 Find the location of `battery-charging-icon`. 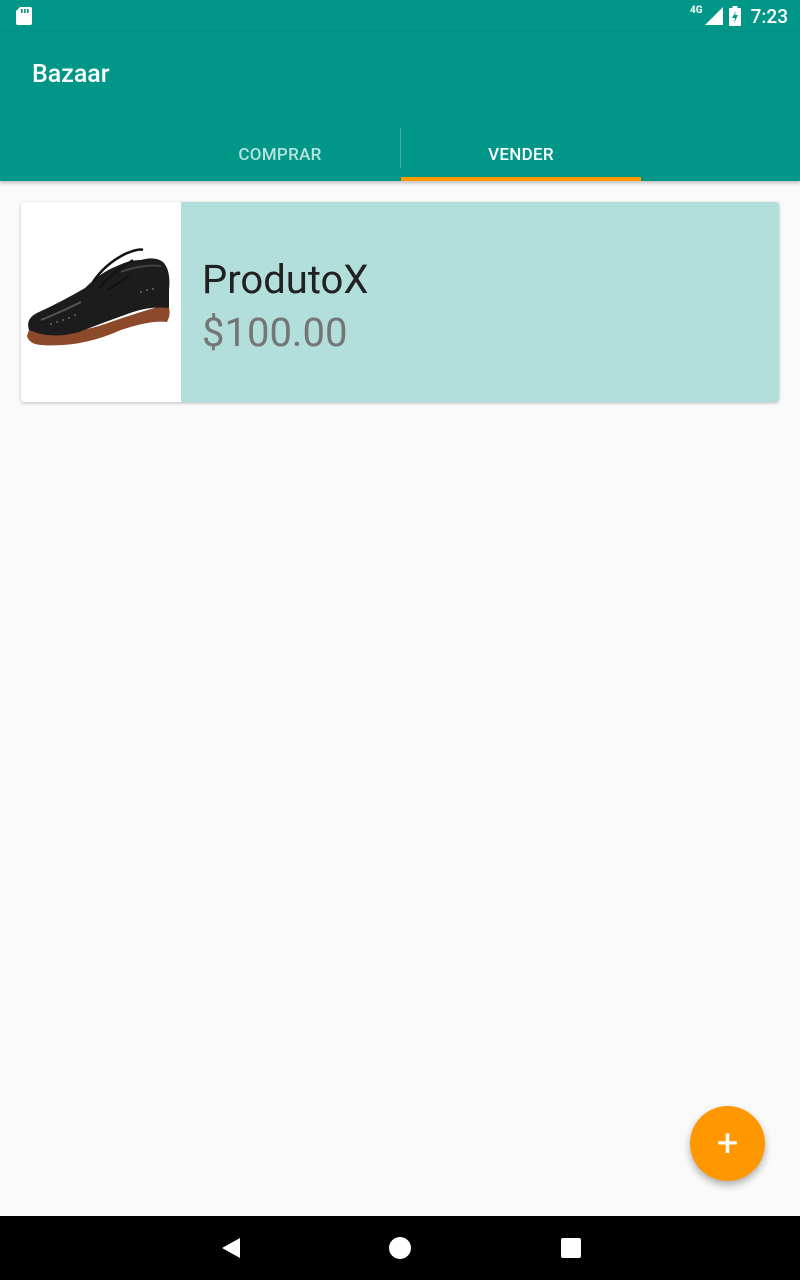

battery-charging-icon is located at coordinates (734, 16).